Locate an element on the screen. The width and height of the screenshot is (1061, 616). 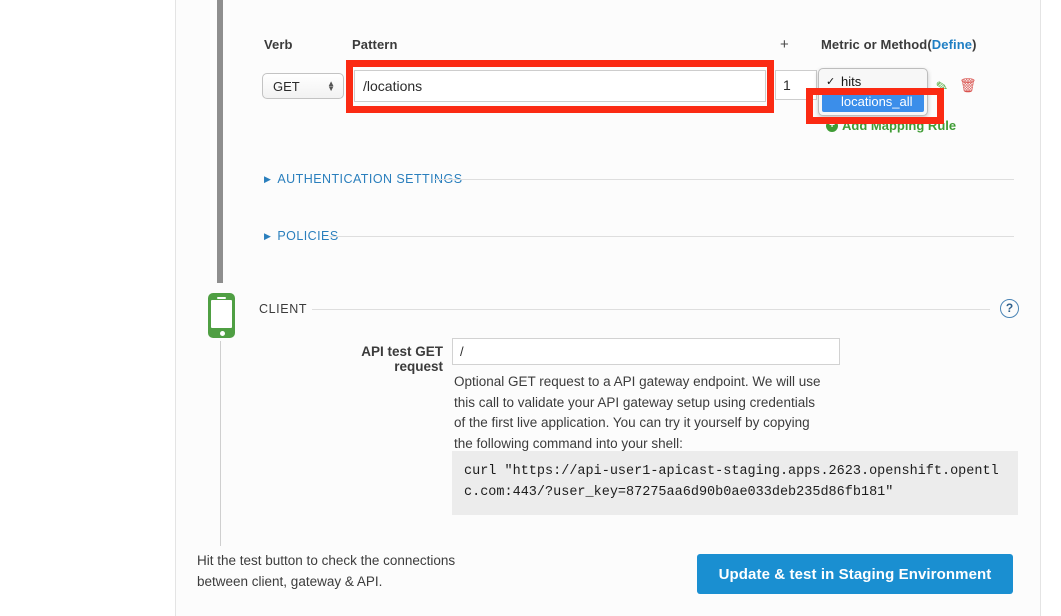
client-connector-rail is located at coordinates (220, 443).